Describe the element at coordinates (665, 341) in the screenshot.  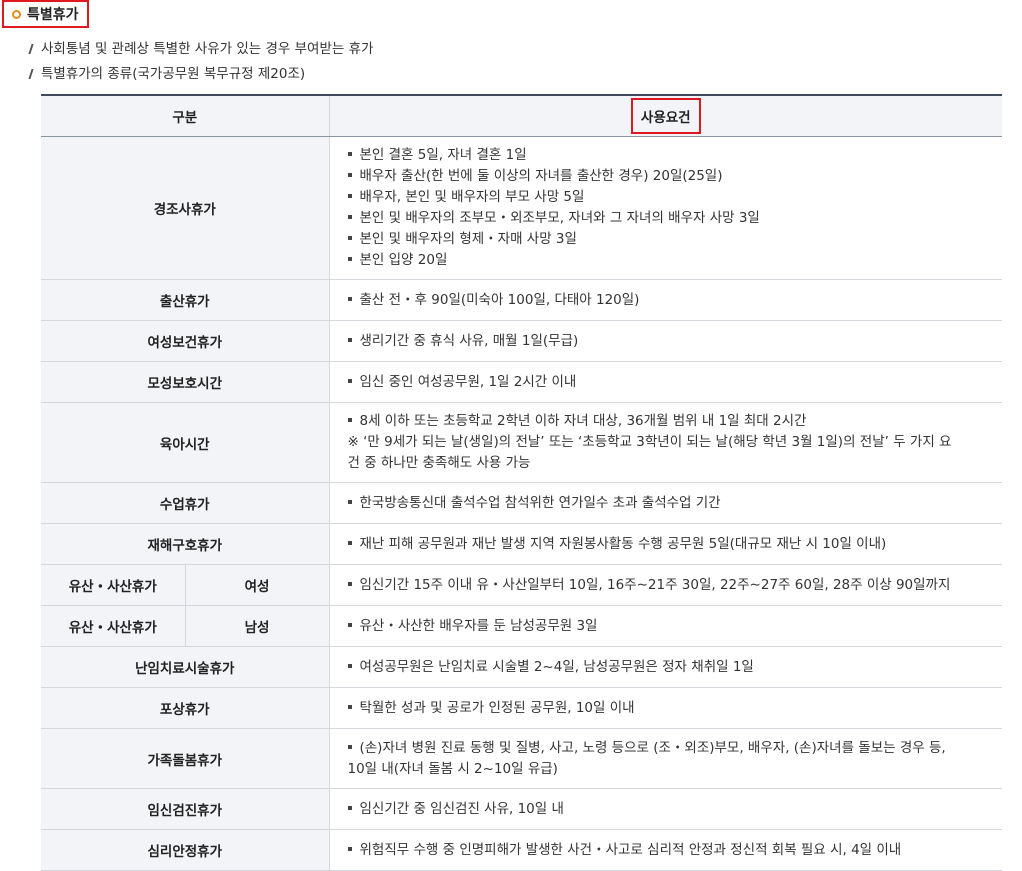
I see `row-requirement: 생리기간 중 휴식 사유, 매월 1일(무급)` at that location.